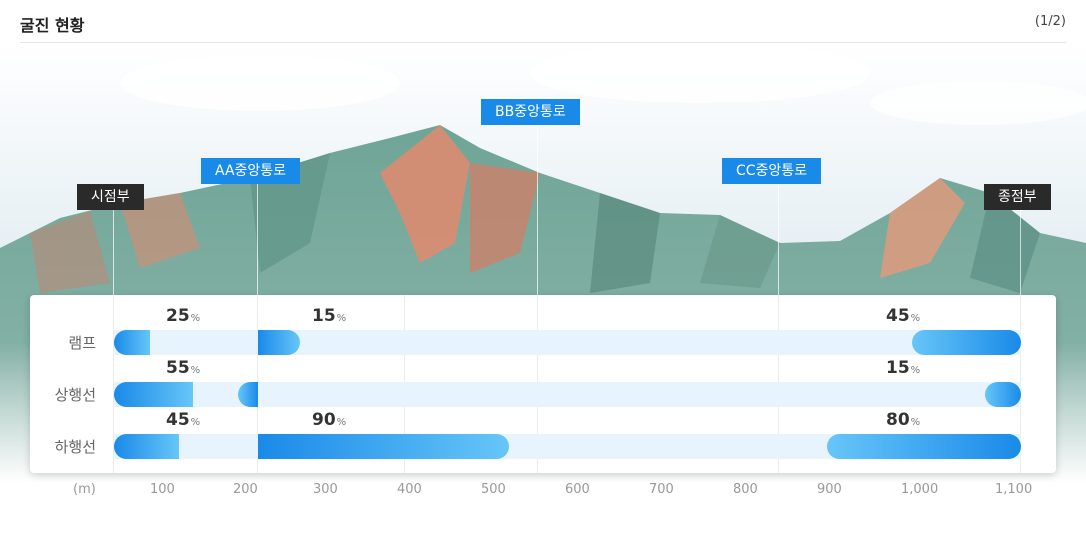 The width and height of the screenshot is (1086, 542). What do you see at coordinates (84, 489) in the screenshot?
I see `axis-unit: (m)` at bounding box center [84, 489].